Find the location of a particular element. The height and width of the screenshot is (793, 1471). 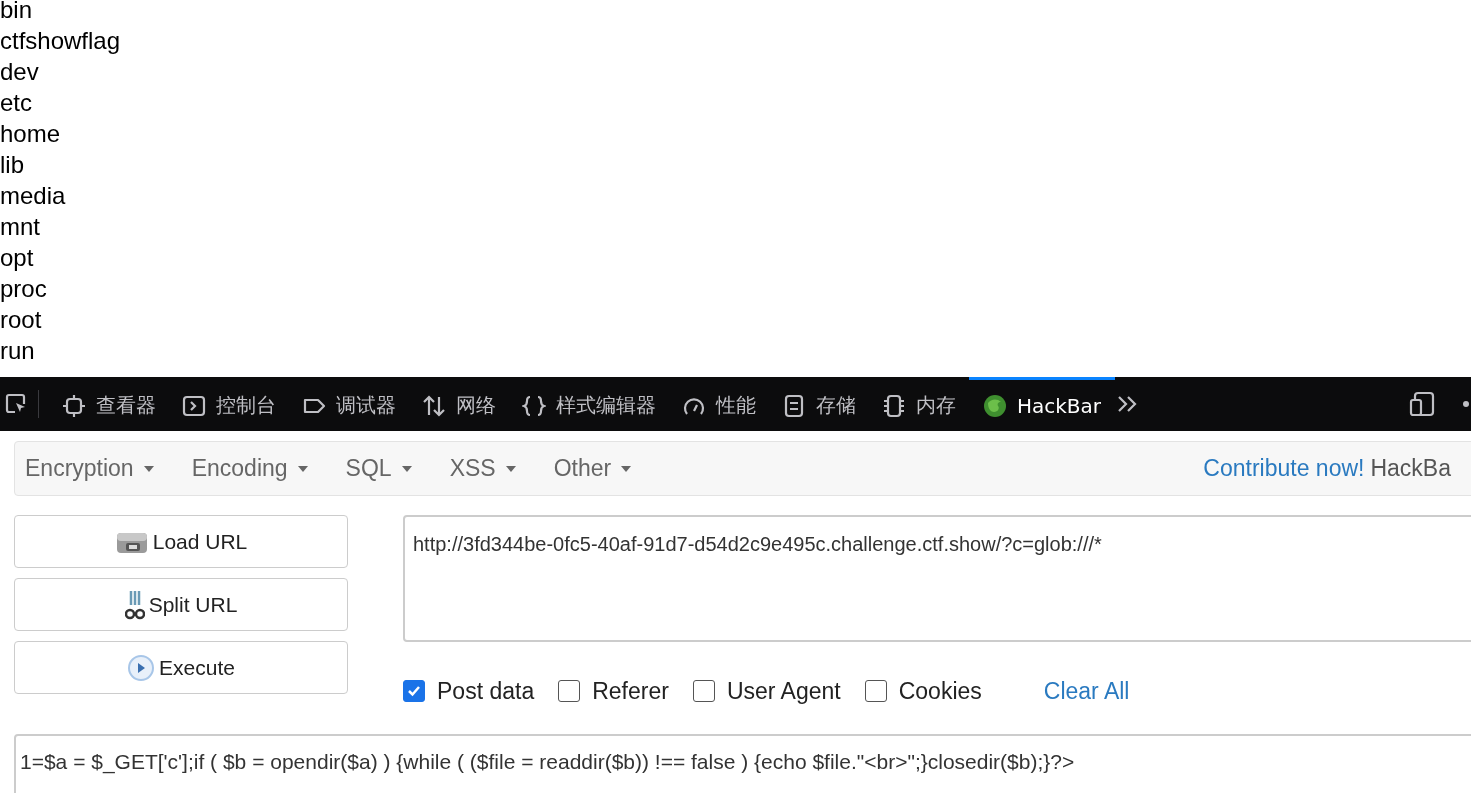

devtools-tab: 控制台 is located at coordinates (229, 404).